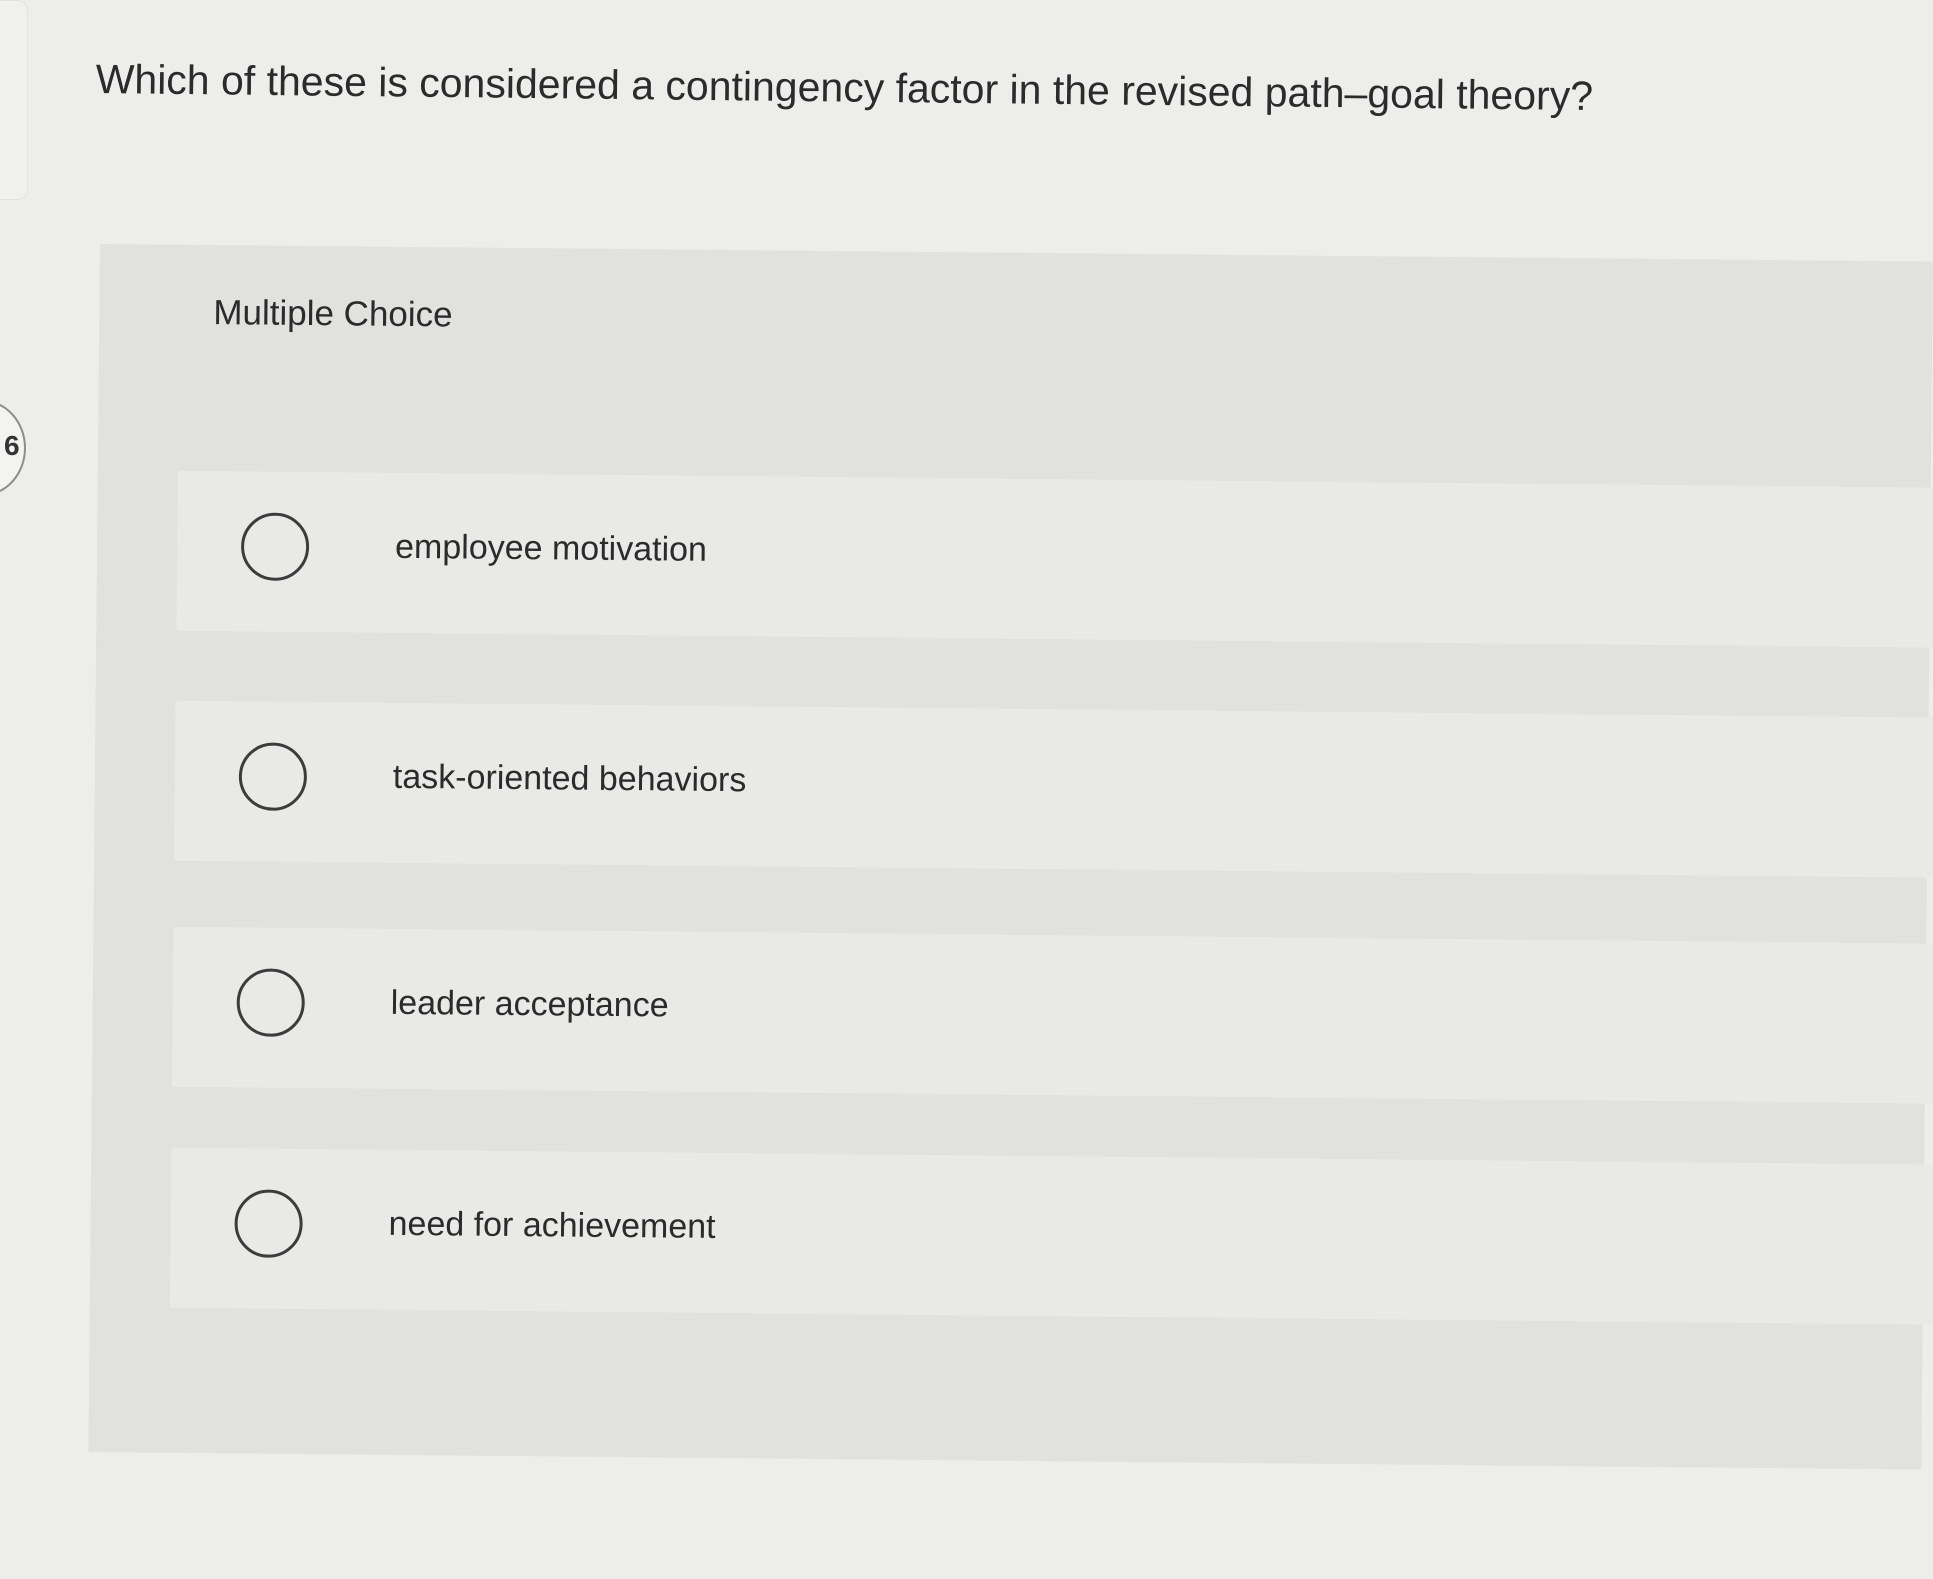  I want to click on question-number-badge: 6, so click(13, 448).